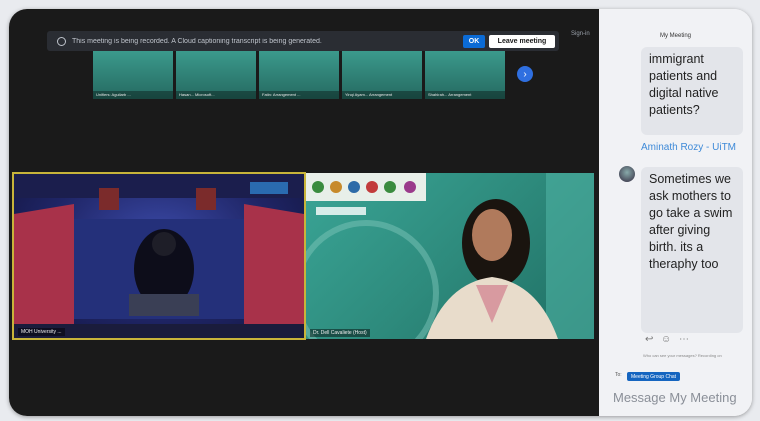 The height and width of the screenshot is (421, 760). I want to click on more-options-icon: ⋯, so click(684, 339).